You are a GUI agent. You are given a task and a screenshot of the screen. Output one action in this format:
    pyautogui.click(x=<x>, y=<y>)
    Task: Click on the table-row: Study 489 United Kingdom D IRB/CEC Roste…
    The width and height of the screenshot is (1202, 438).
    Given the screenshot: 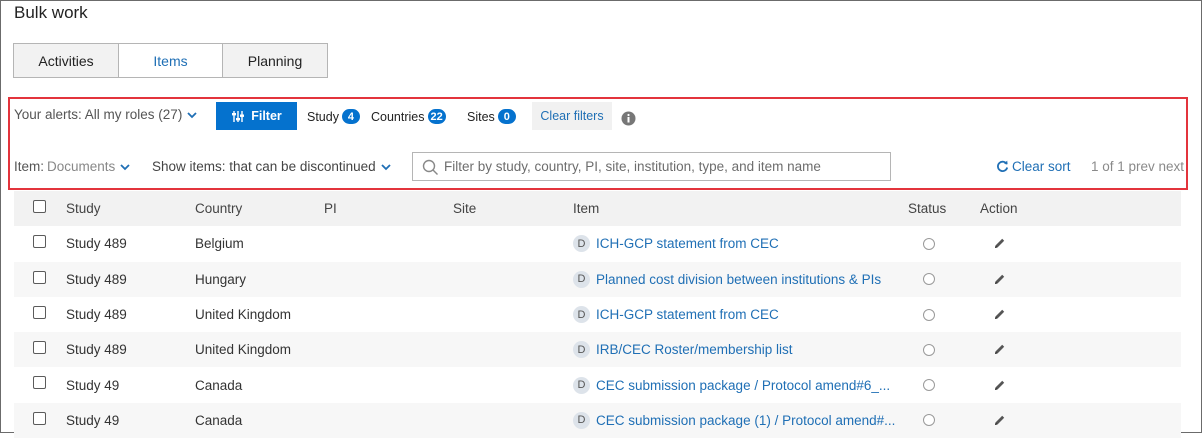 What is the action you would take?
    pyautogui.click(x=597, y=350)
    